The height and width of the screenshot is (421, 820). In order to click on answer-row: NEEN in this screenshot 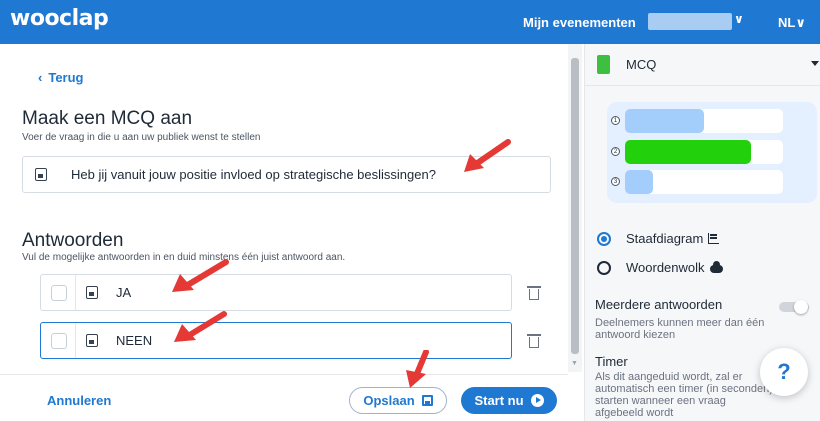, I will do `click(276, 340)`.